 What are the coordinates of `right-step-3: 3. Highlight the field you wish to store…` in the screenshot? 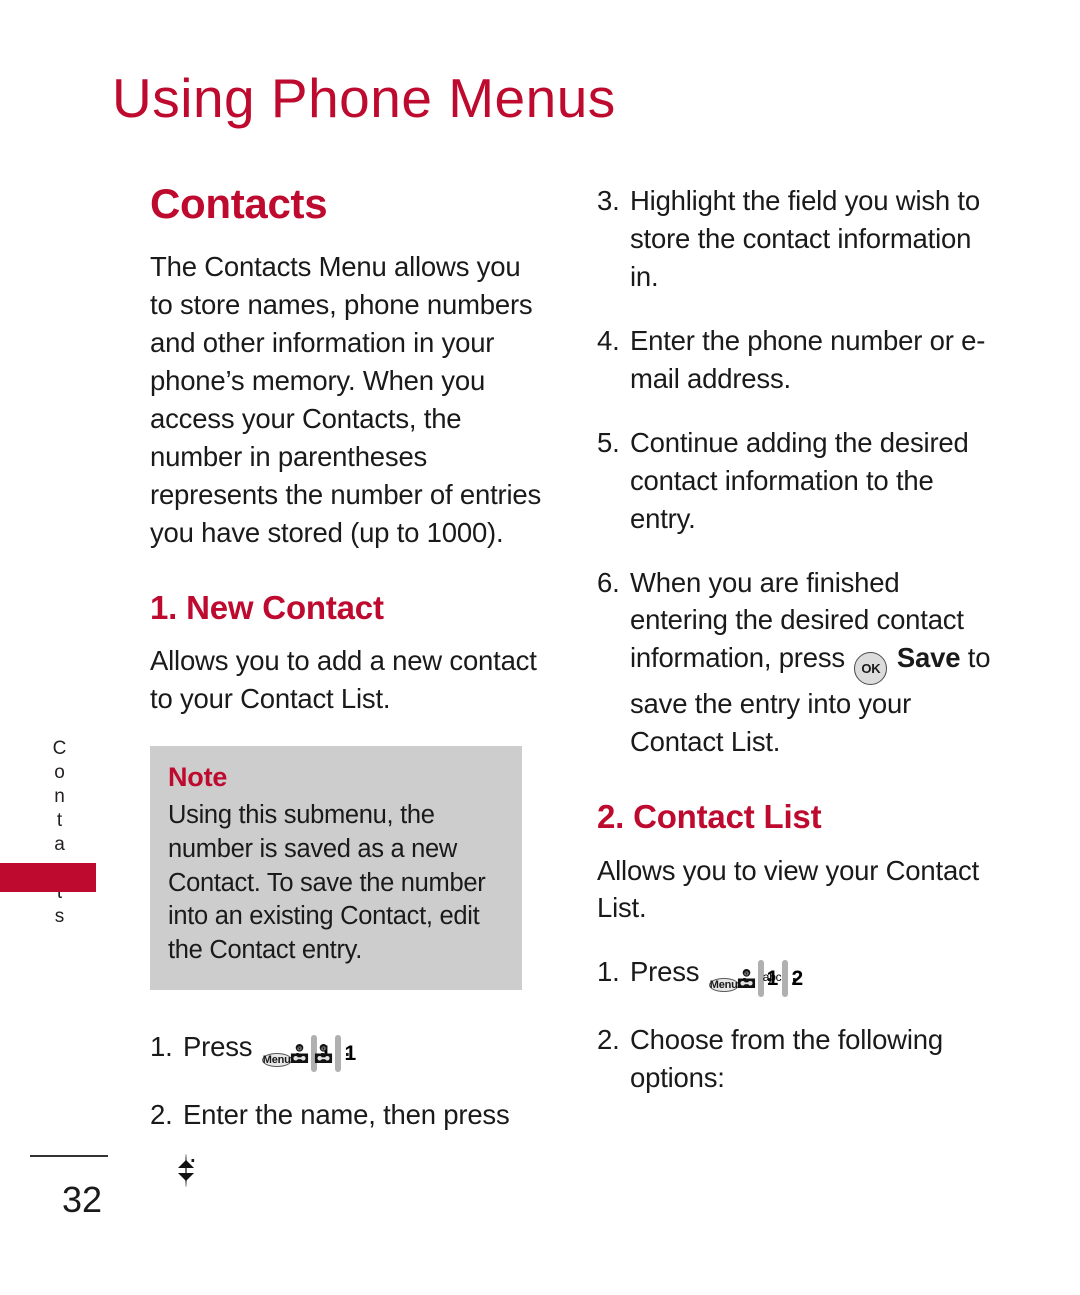 It's located at (797, 239).